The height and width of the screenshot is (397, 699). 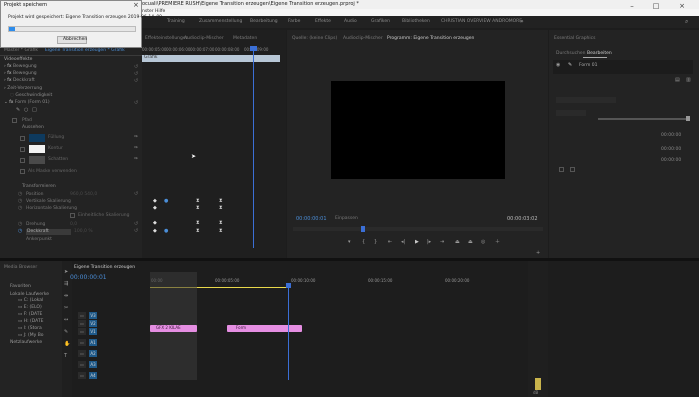 I want to click on reset-motion-icon: ↺, so click(x=136, y=67).